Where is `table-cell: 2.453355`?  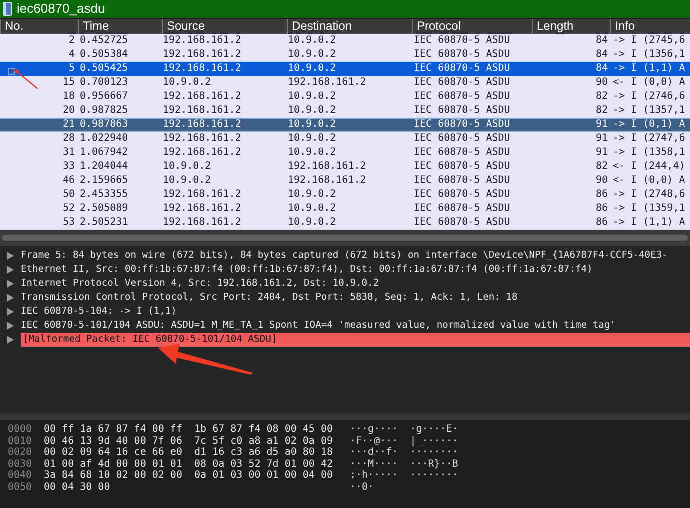 table-cell: 2.453355 is located at coordinates (104, 195).